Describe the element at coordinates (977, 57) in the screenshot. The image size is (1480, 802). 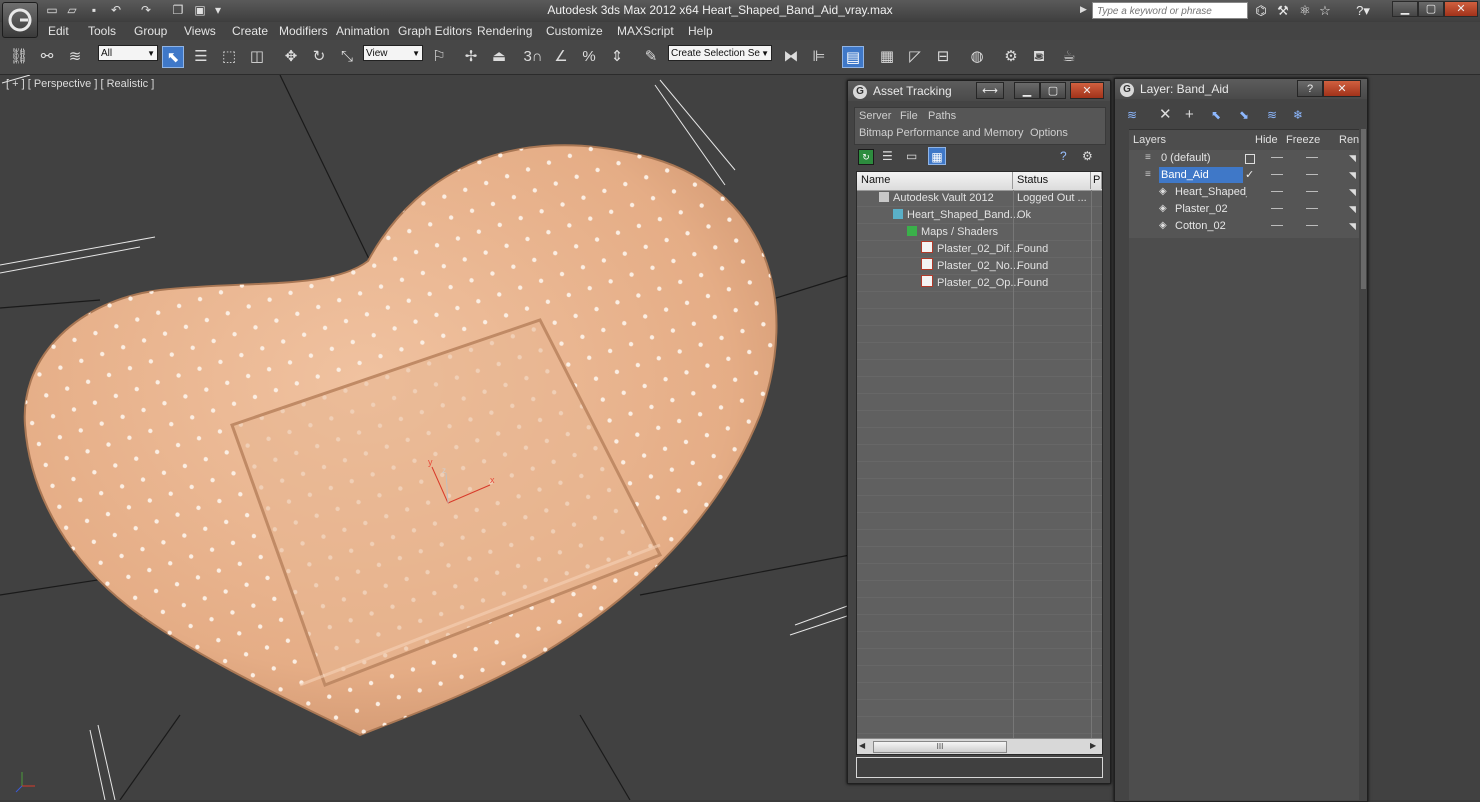
I see `material-editor-icon: ◍` at that location.